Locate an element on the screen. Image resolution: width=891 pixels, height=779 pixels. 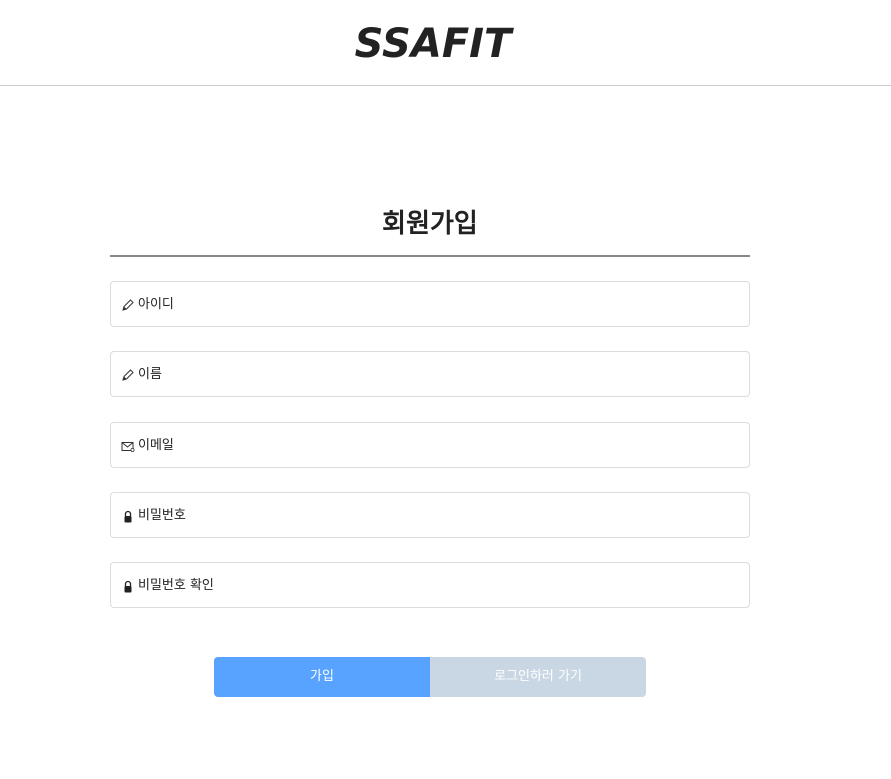
password-confirm-input is located at coordinates (438, 585).